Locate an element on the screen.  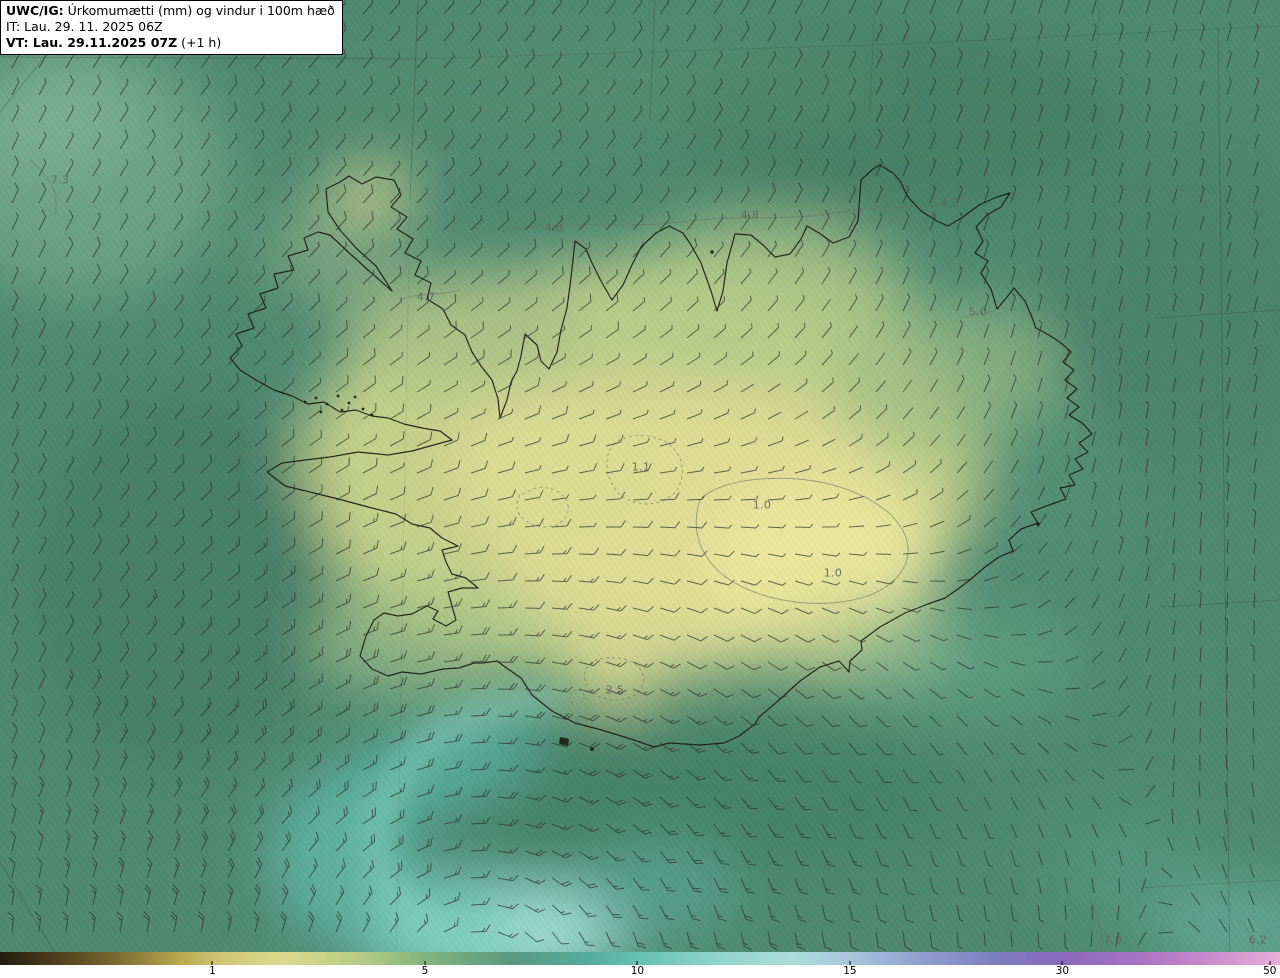
colorbar-tick-label: 30 is located at coordinates (1062, 971).